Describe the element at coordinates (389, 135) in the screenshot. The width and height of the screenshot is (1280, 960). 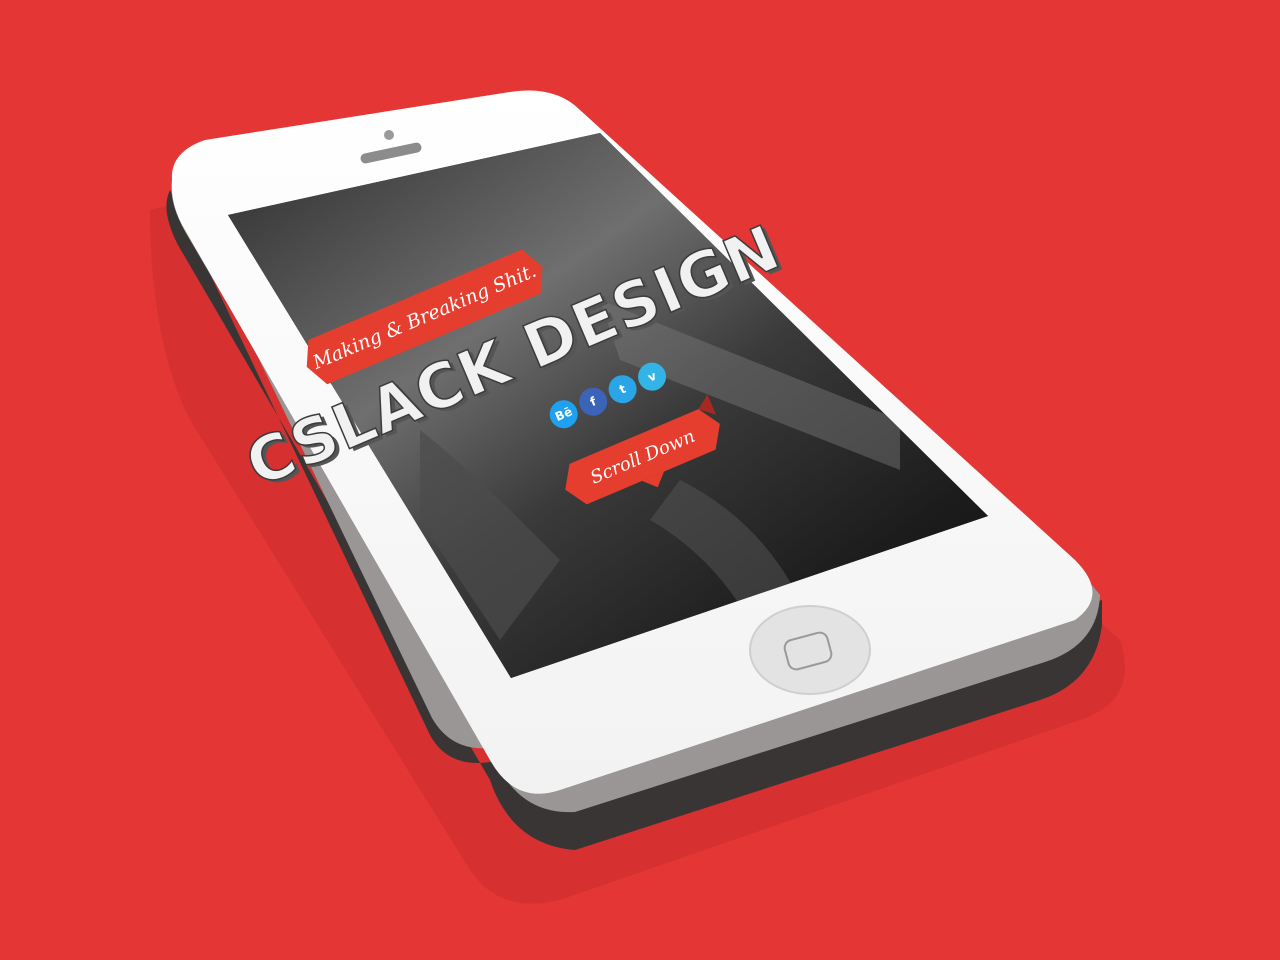
I see `front-camera` at that location.